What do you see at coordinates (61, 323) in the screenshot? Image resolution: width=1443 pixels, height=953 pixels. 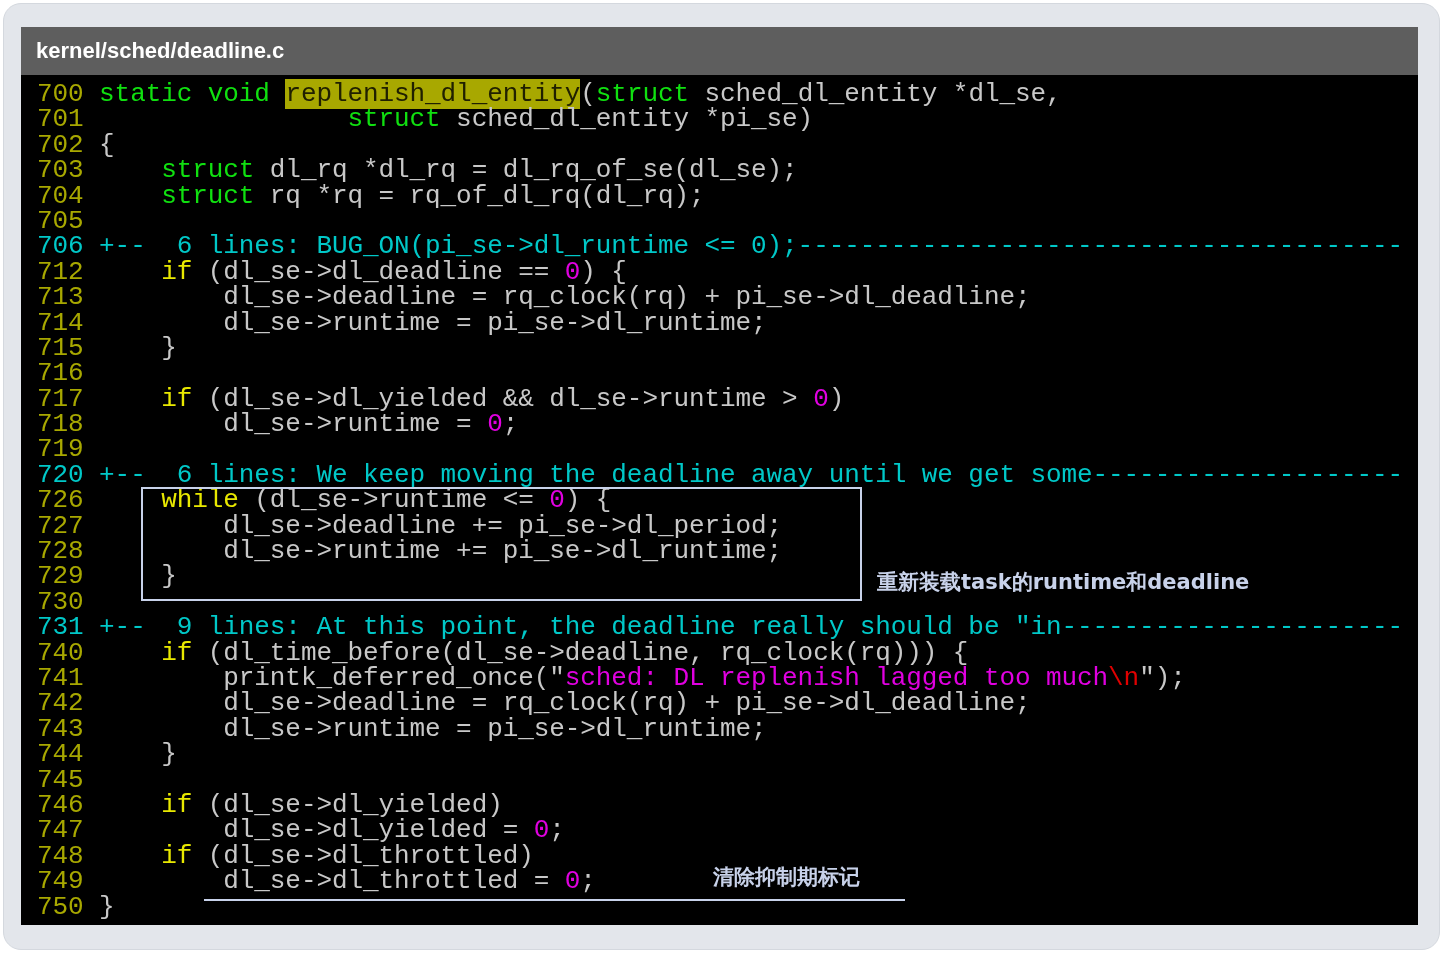 I see `line-number: 714` at bounding box center [61, 323].